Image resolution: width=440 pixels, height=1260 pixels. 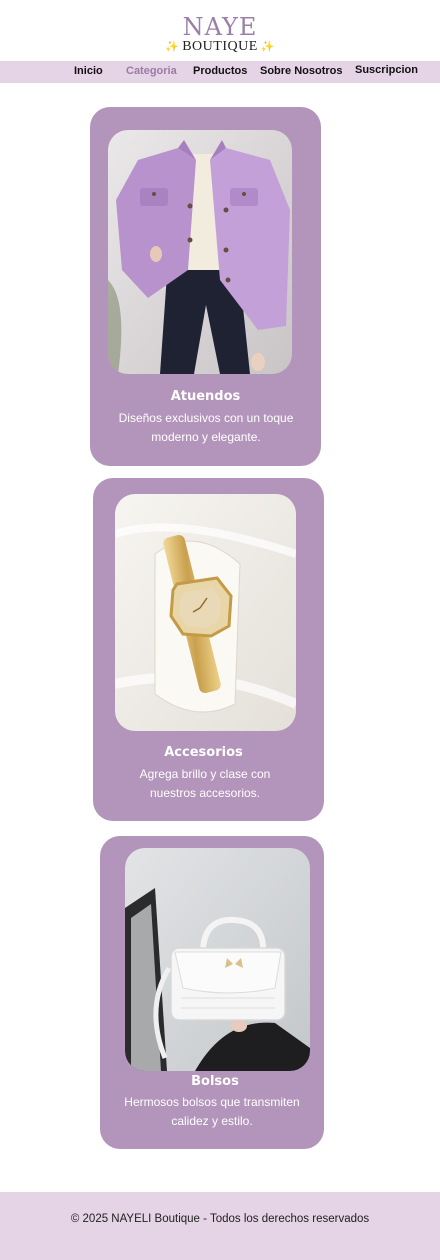 What do you see at coordinates (203, 752) in the screenshot?
I see `category-title: Accesorios` at bounding box center [203, 752].